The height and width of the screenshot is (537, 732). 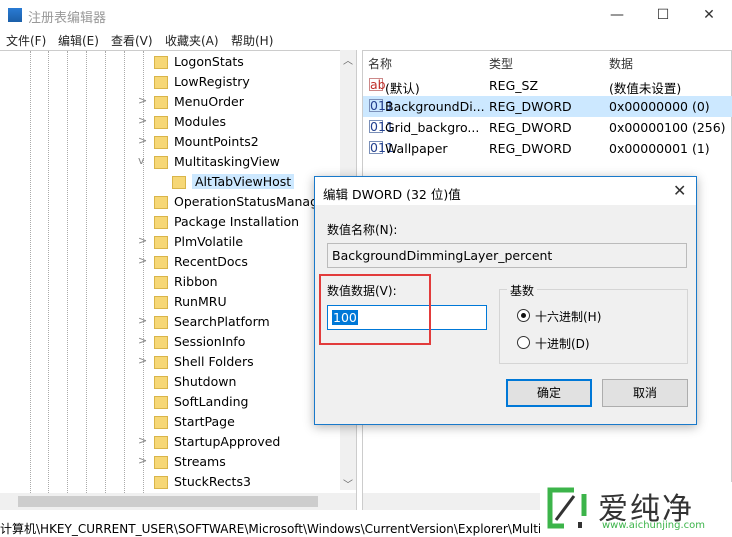 What do you see at coordinates (26, 40) in the screenshot?
I see `menu-file: 文件(F)` at bounding box center [26, 40].